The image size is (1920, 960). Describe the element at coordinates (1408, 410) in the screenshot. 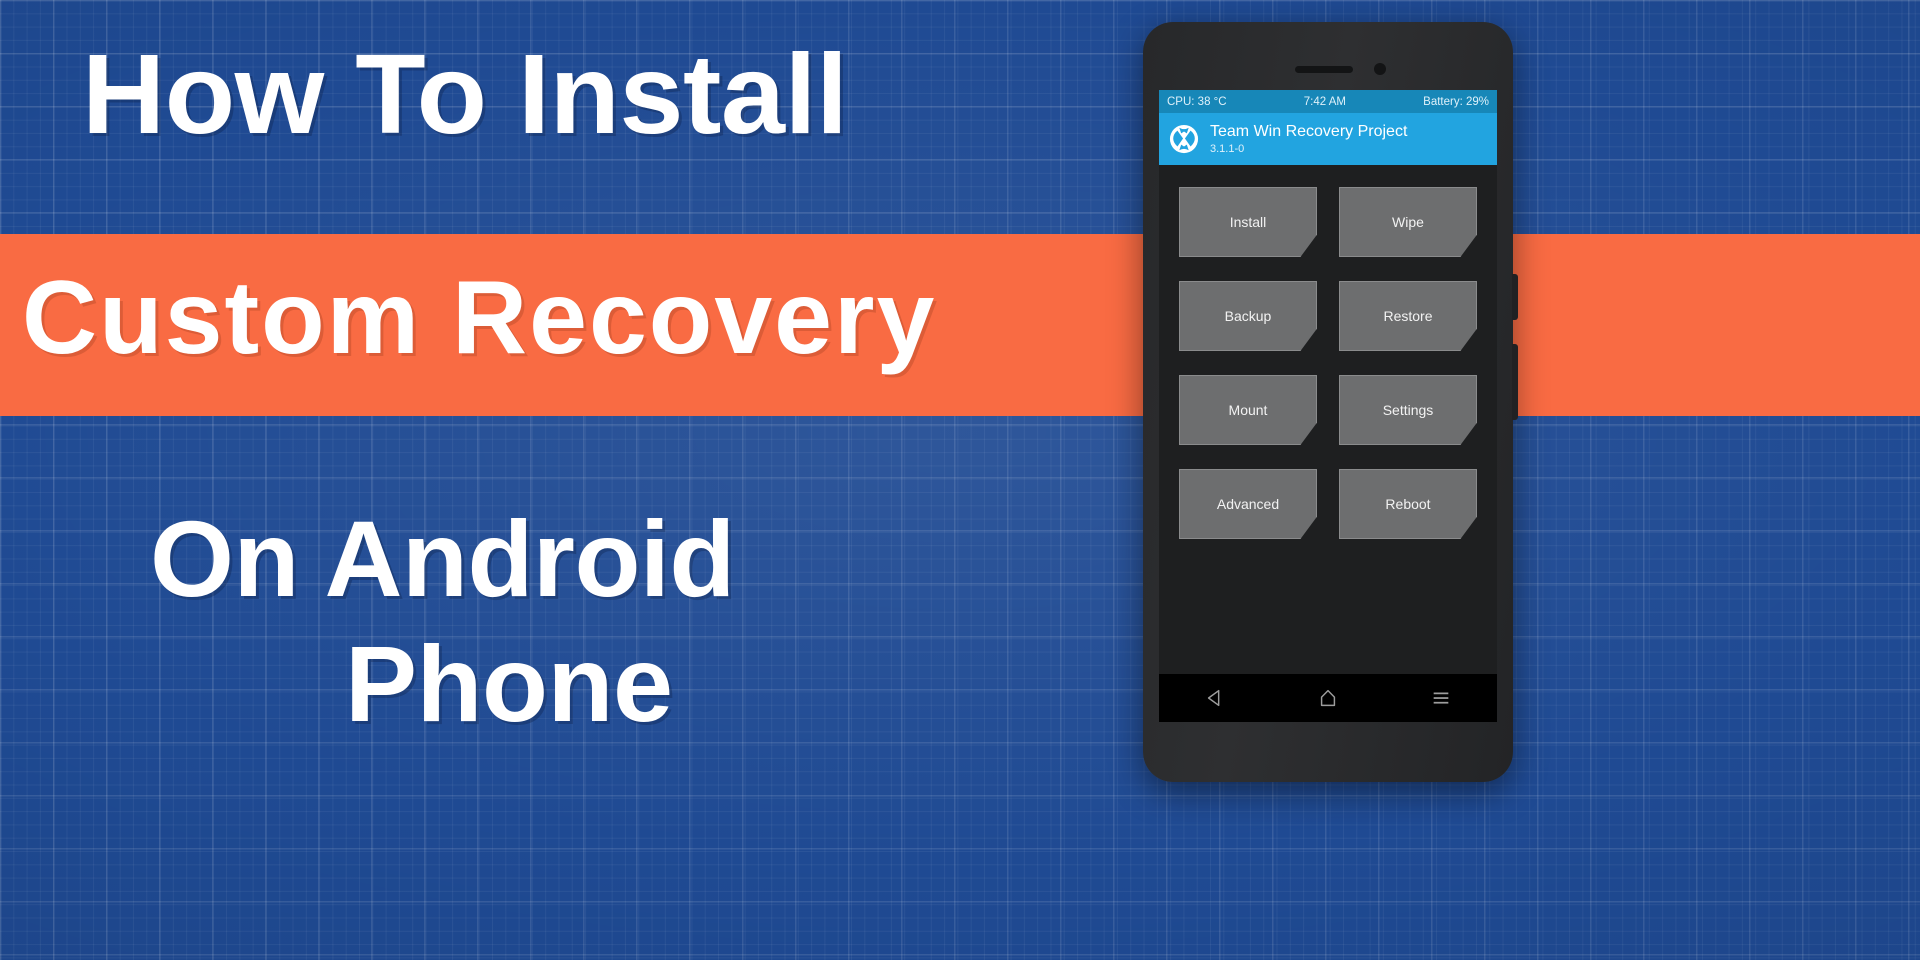

I see `settings-button: Settings` at that location.